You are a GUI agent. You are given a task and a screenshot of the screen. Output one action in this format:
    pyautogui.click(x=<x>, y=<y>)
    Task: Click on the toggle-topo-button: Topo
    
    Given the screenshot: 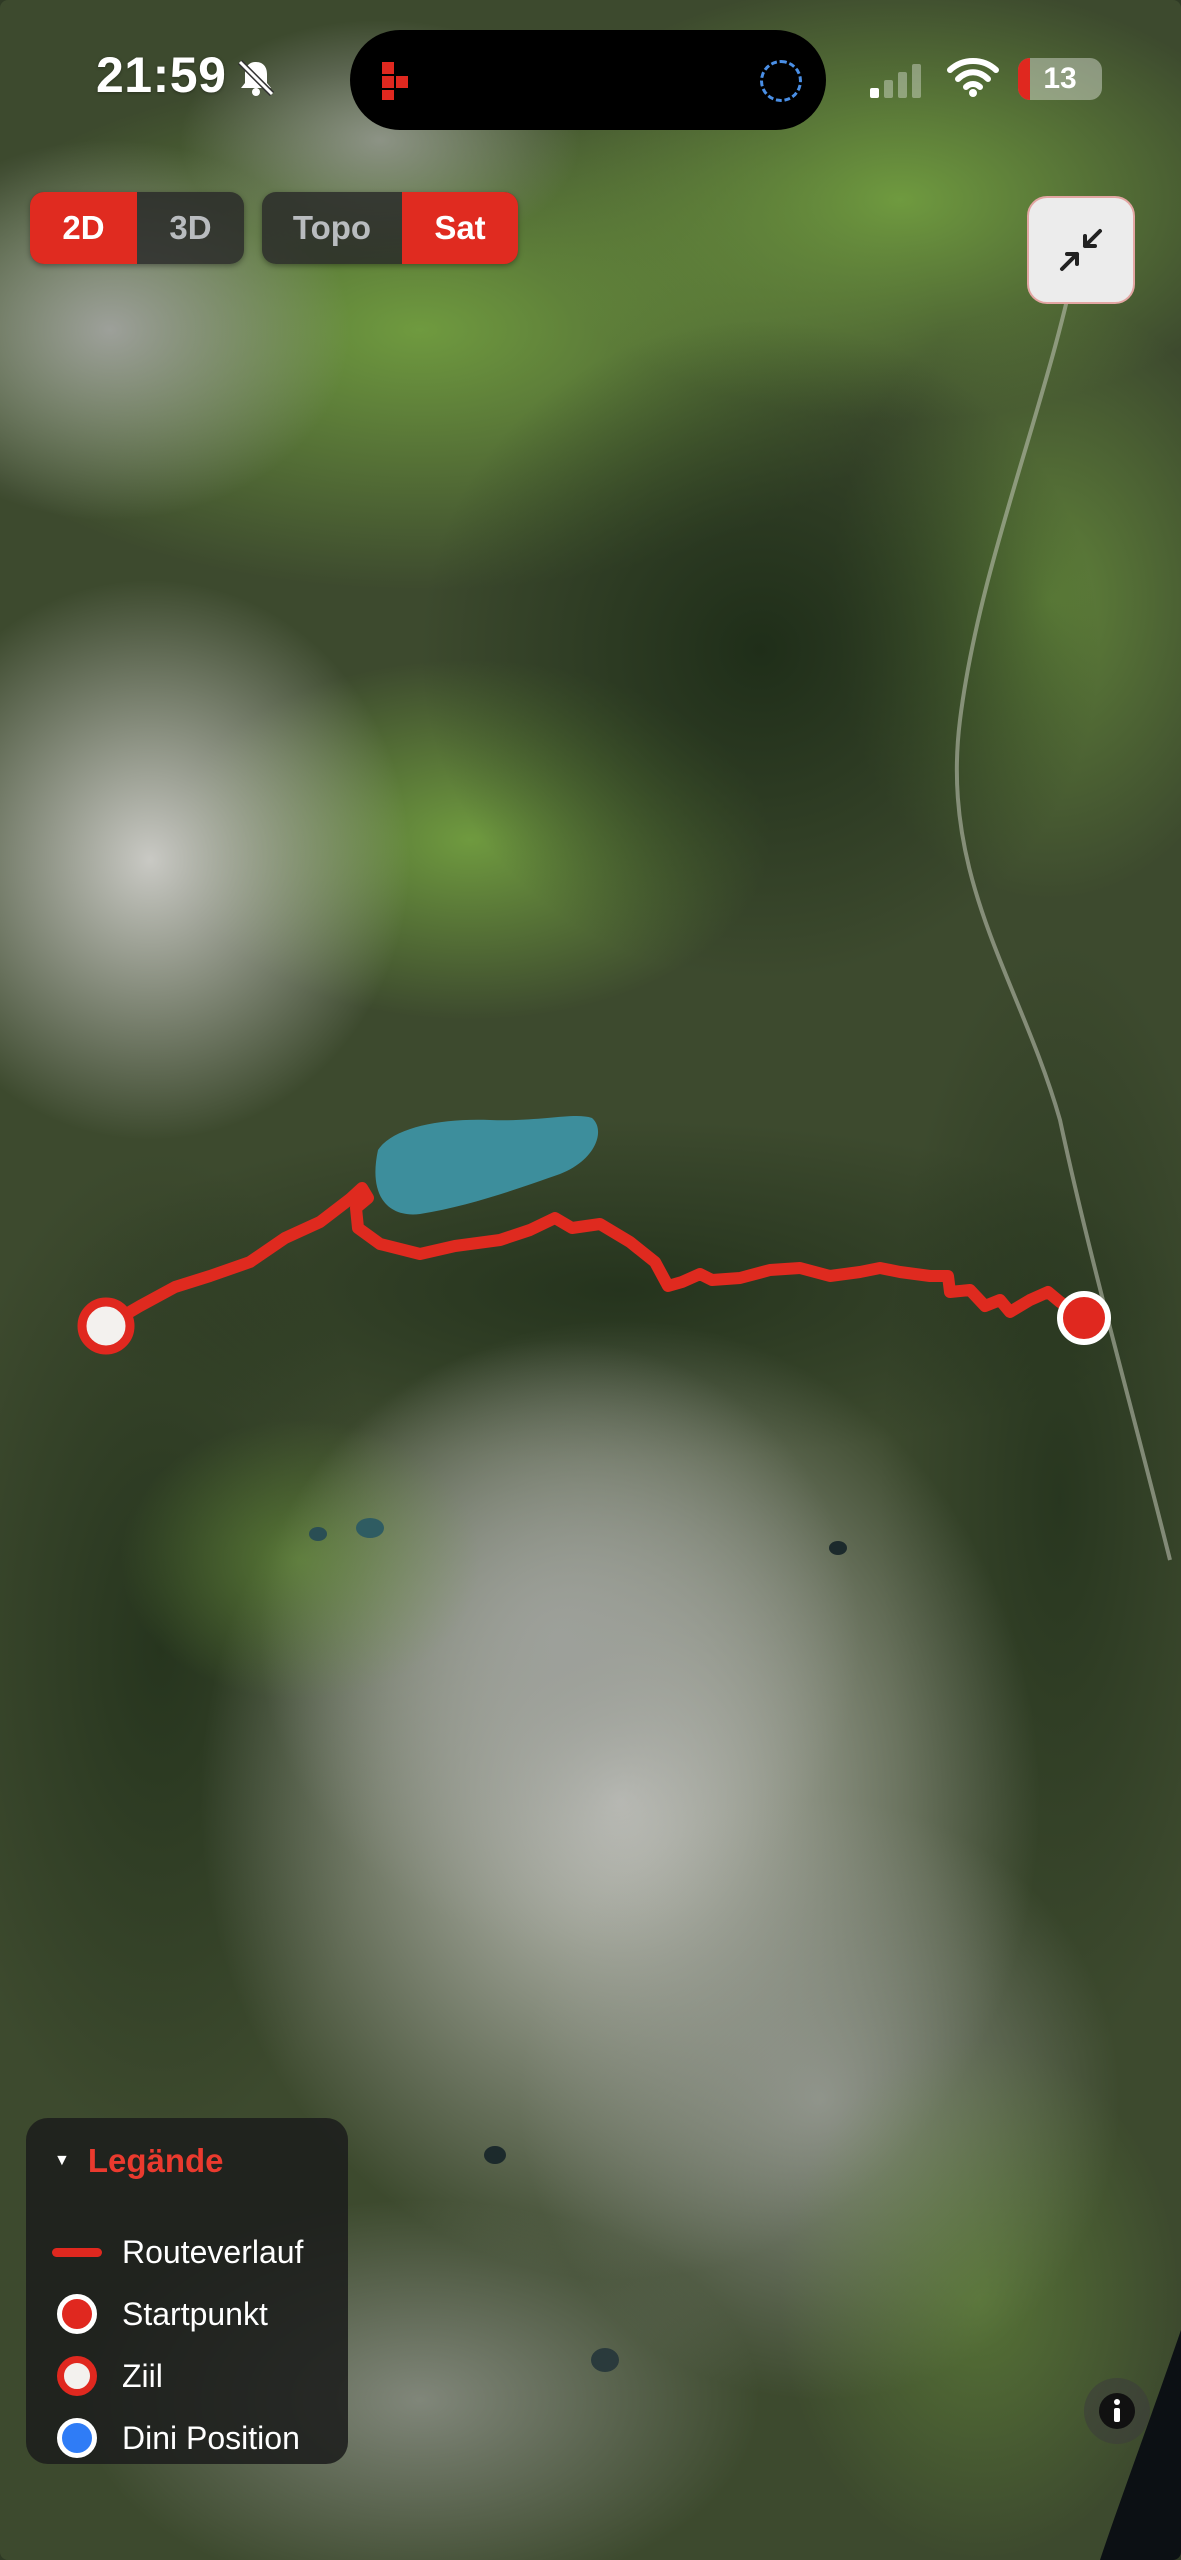 What is the action you would take?
    pyautogui.click(x=332, y=228)
    